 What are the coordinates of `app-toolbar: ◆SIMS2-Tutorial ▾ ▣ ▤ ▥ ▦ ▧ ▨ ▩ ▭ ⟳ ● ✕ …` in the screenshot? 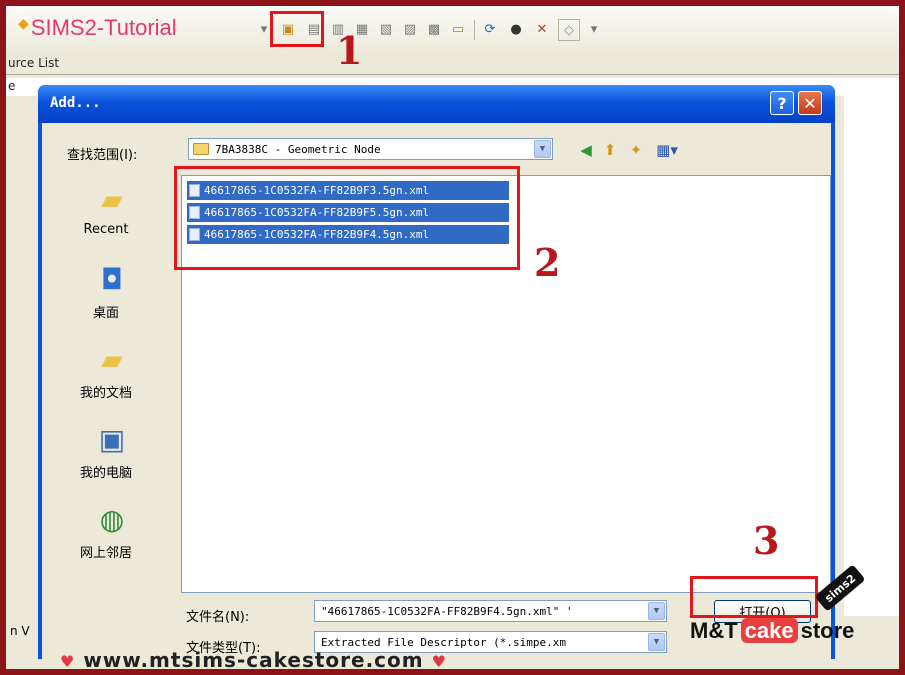 It's located at (452, 31).